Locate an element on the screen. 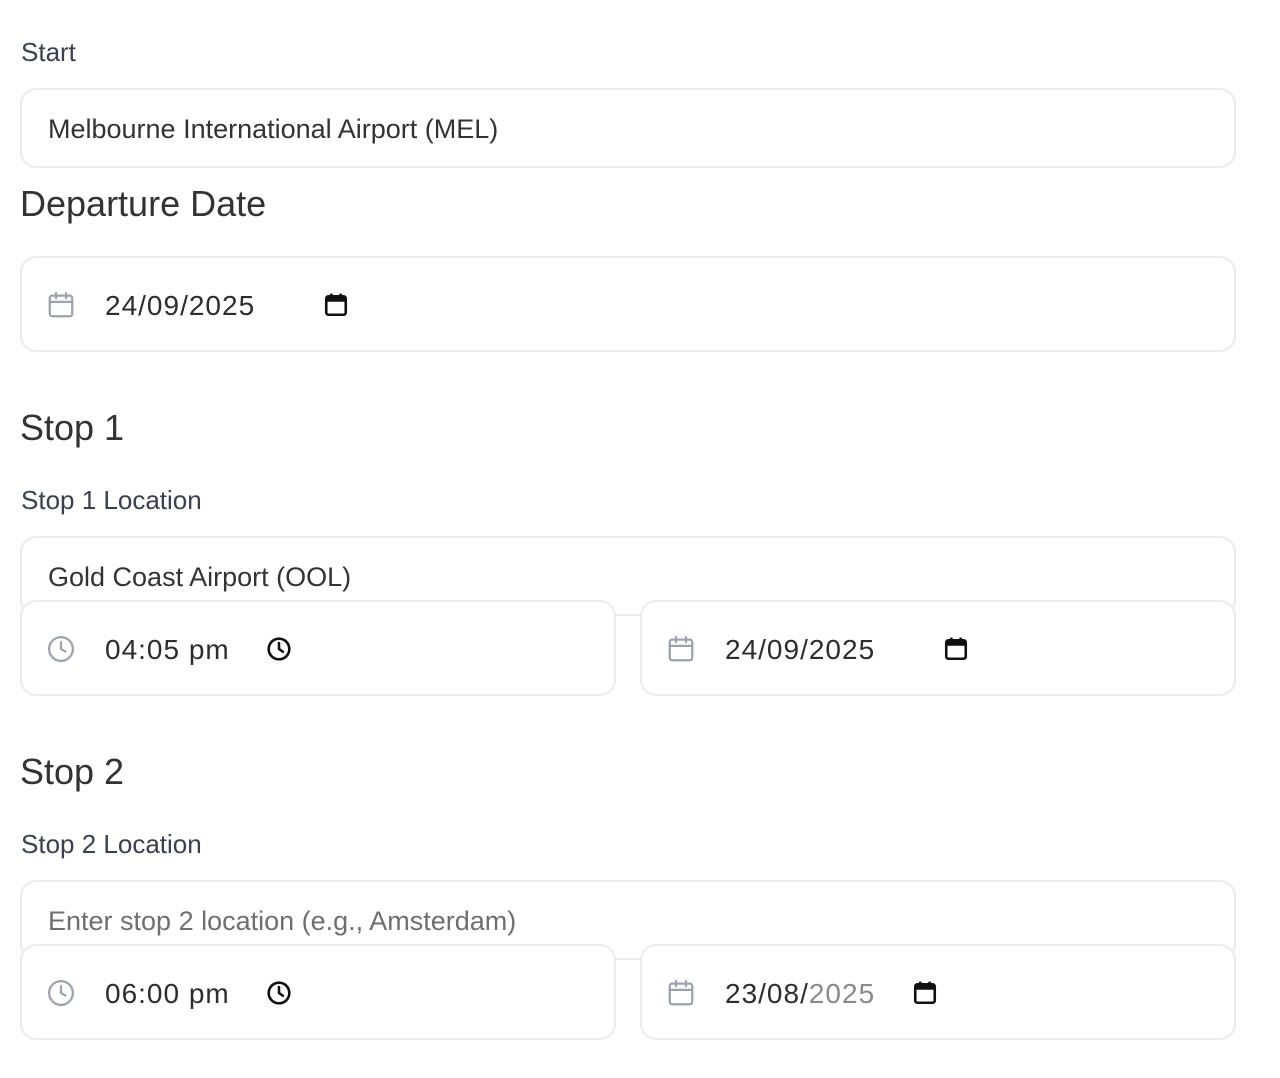  start-label: Start is located at coordinates (48, 52).